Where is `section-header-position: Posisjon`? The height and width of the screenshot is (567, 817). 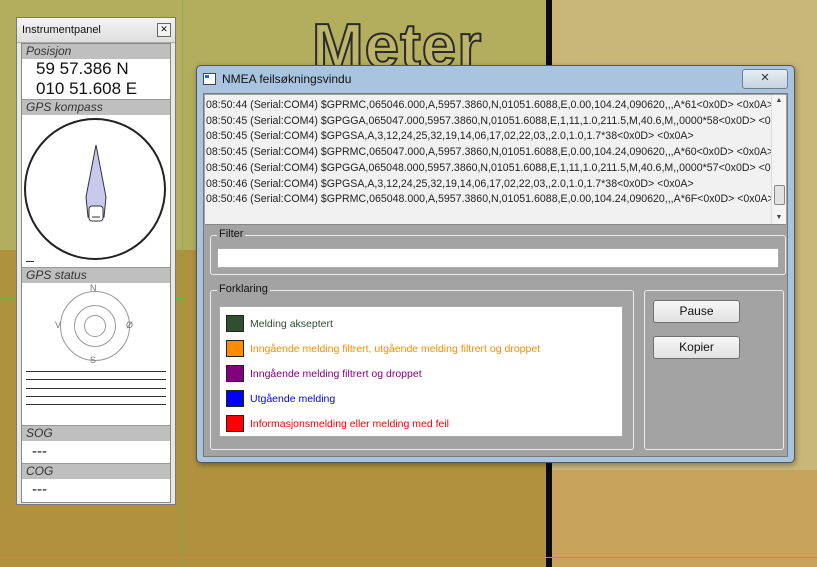
section-header-position: Posisjon is located at coordinates (96, 51).